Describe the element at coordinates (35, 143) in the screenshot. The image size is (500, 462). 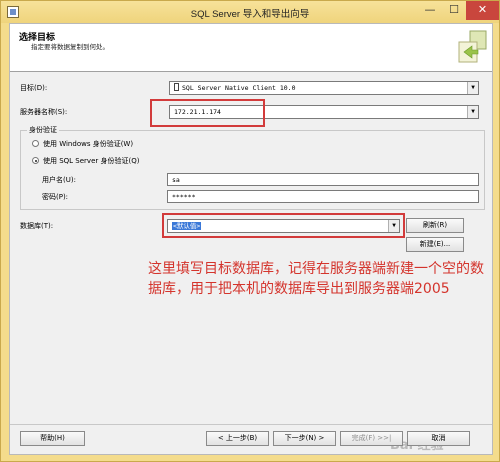
I see `windows-auth-radio` at that location.